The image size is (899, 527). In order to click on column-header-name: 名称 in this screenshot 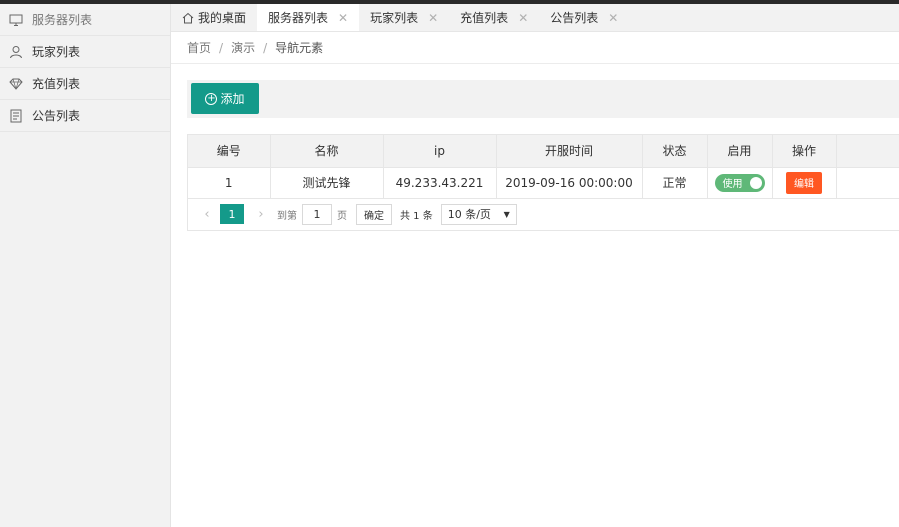, I will do `click(327, 151)`.